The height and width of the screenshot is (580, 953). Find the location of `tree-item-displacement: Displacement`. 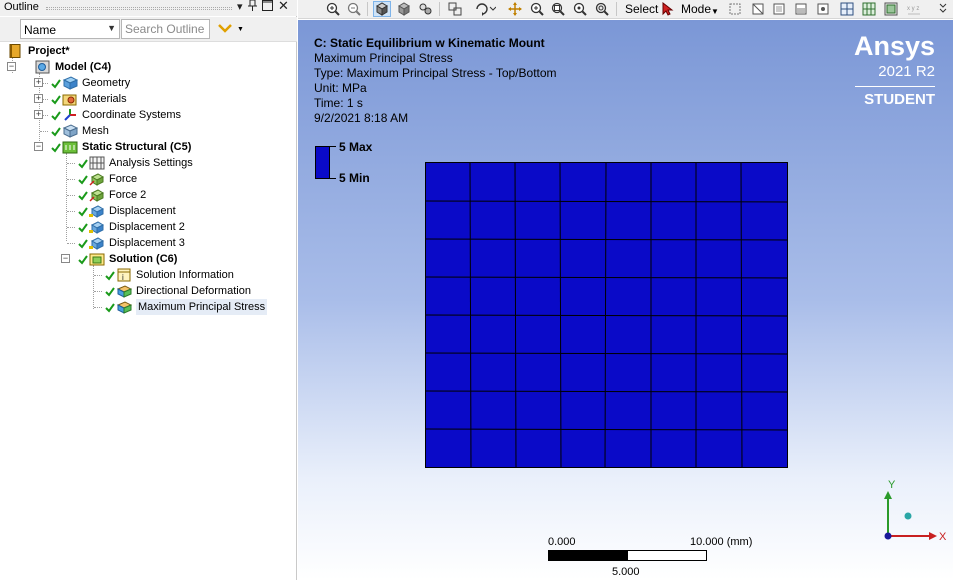

tree-item-displacement: Displacement is located at coordinates (127, 211).